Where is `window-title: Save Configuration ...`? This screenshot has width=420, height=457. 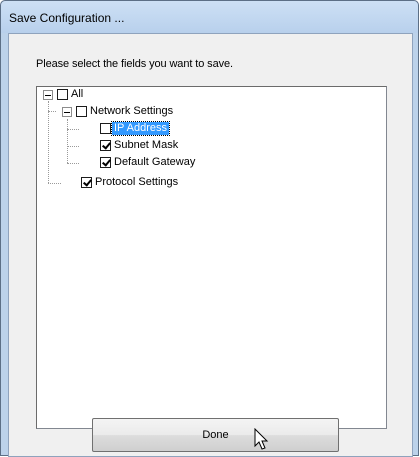
window-title: Save Configuration ... is located at coordinates (67, 18).